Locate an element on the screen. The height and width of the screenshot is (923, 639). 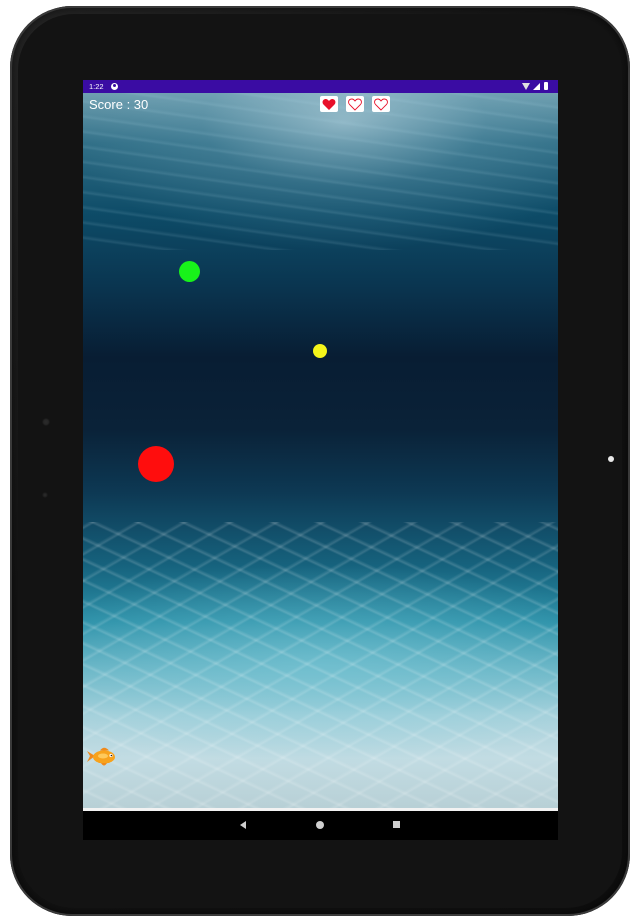
heart-filled-icon is located at coordinates (329, 104).